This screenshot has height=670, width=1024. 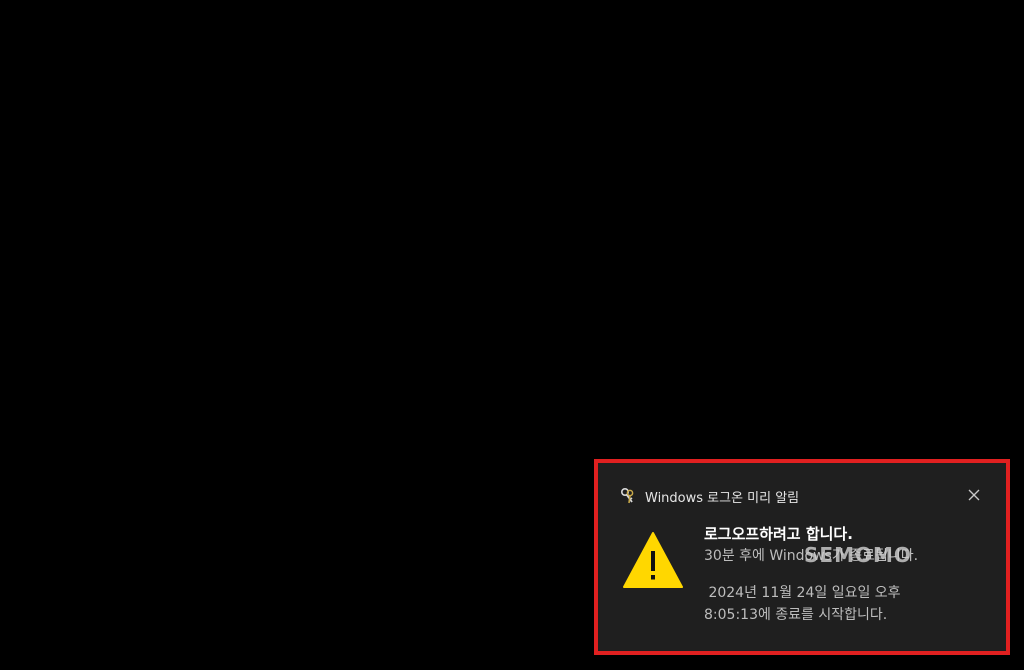 What do you see at coordinates (627, 495) in the screenshot?
I see `keys-icon` at bounding box center [627, 495].